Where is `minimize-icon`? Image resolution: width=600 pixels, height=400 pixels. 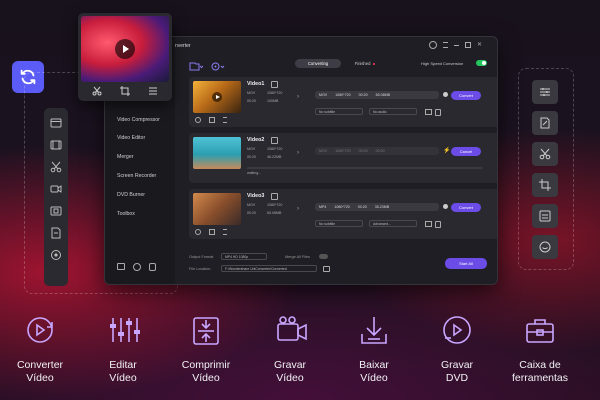 minimize-icon is located at coordinates (456, 45).